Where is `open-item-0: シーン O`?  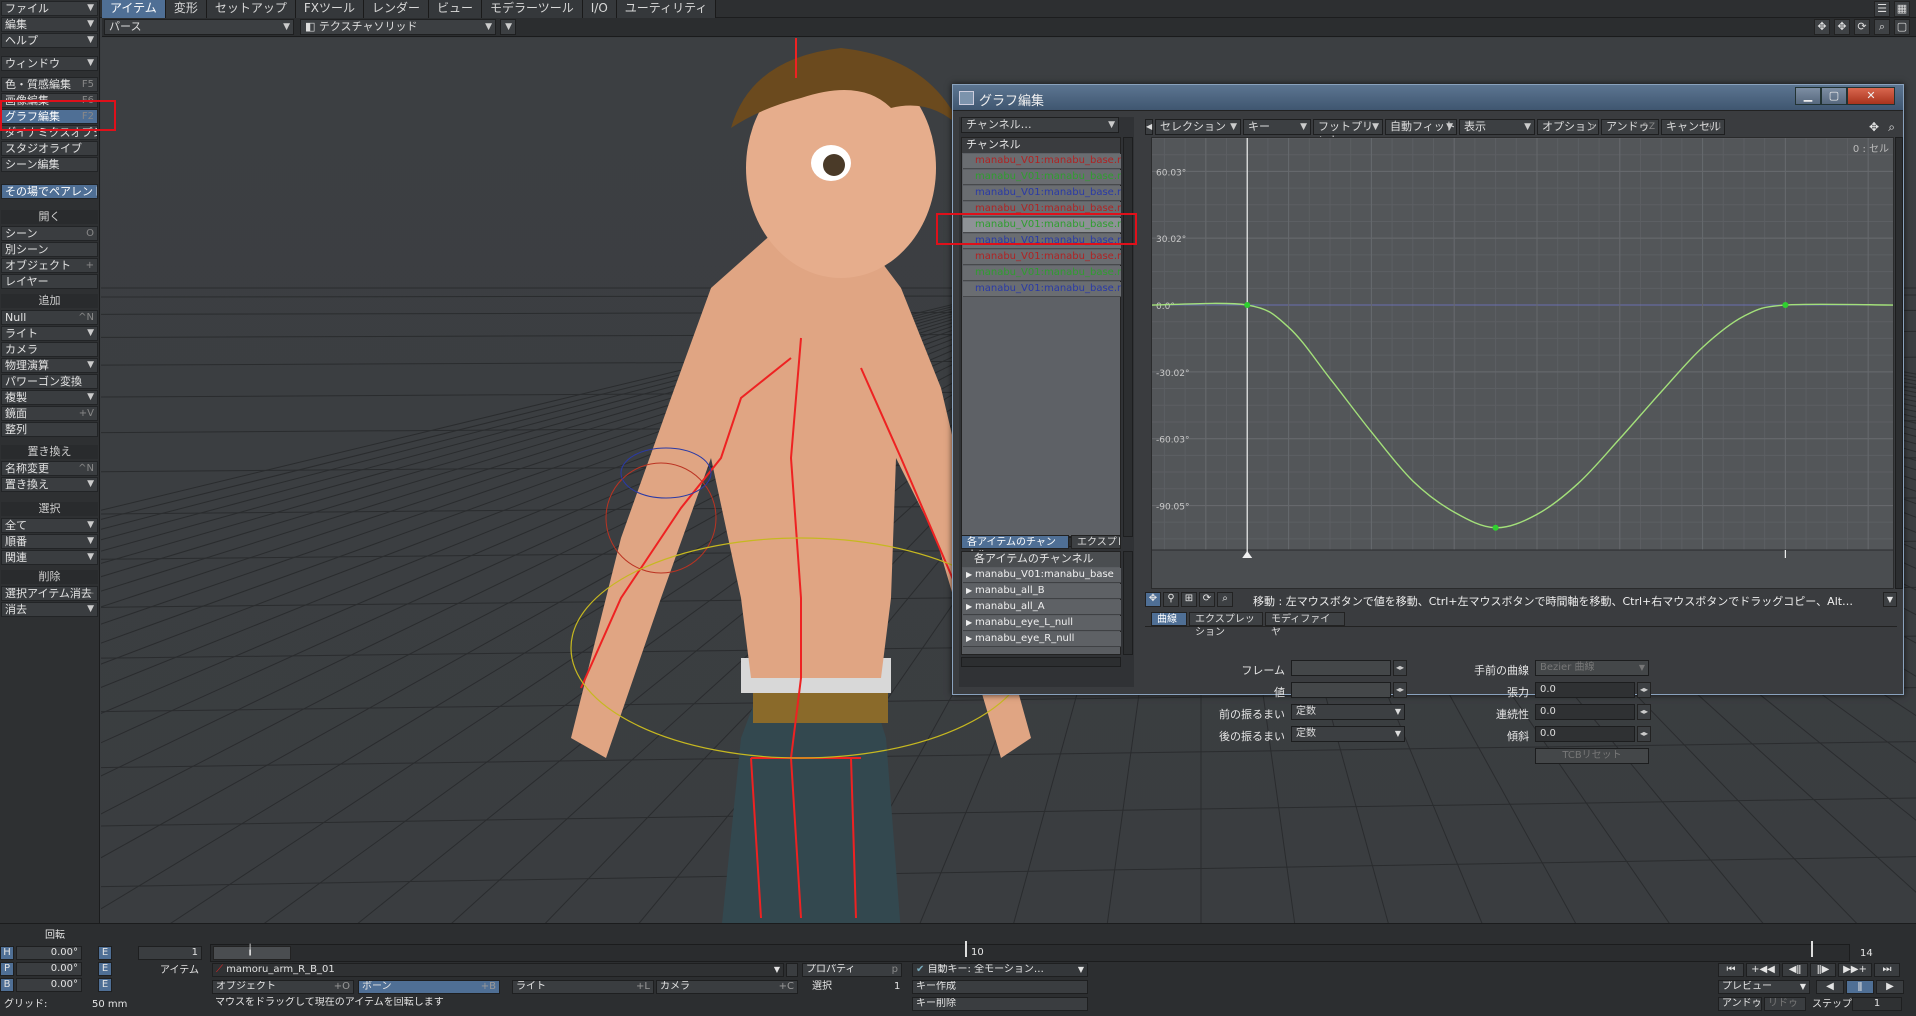
open-item-0: シーン O is located at coordinates (49, 233).